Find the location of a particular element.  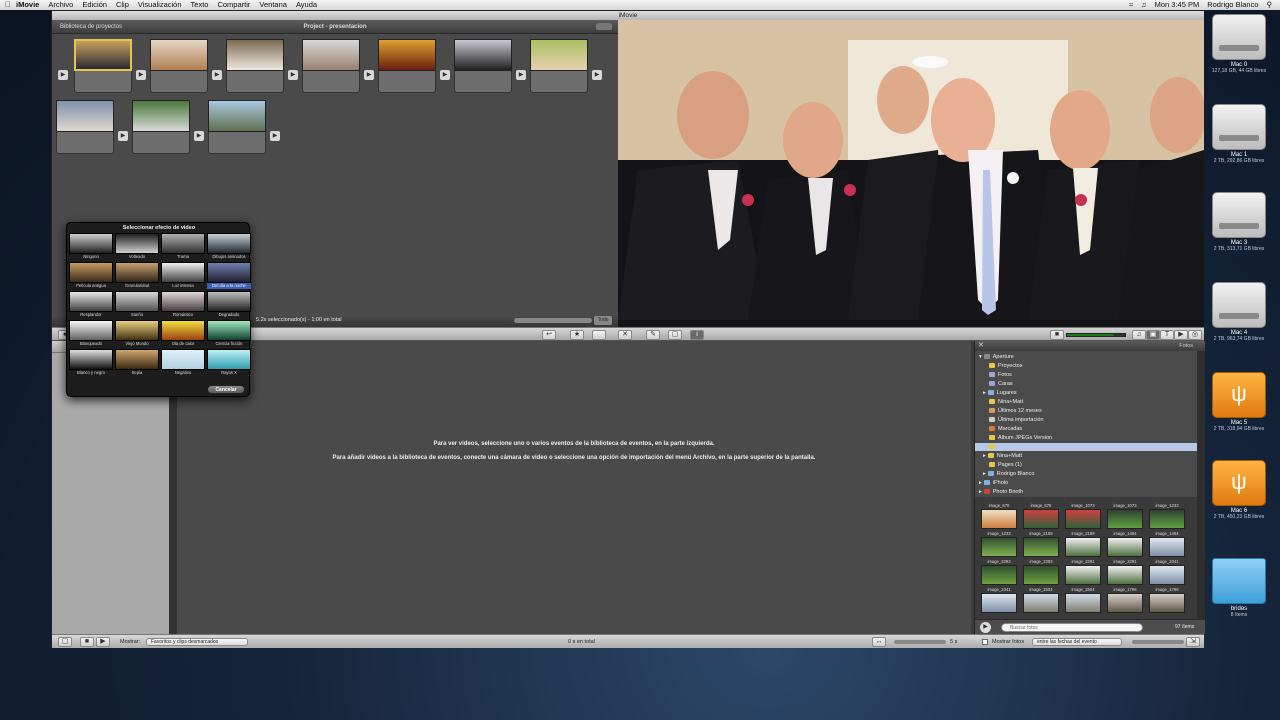

tree-item-selected is located at coordinates (1086, 447).